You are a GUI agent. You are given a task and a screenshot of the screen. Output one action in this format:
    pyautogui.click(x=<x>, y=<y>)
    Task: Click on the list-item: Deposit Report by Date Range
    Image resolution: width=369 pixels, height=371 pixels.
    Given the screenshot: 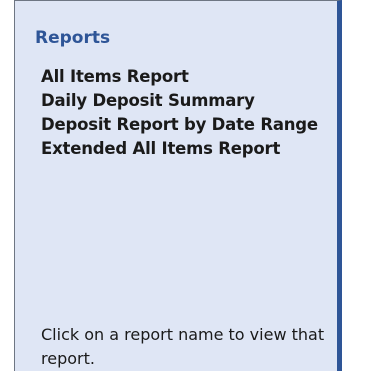 What is the action you would take?
    pyautogui.click(x=179, y=125)
    